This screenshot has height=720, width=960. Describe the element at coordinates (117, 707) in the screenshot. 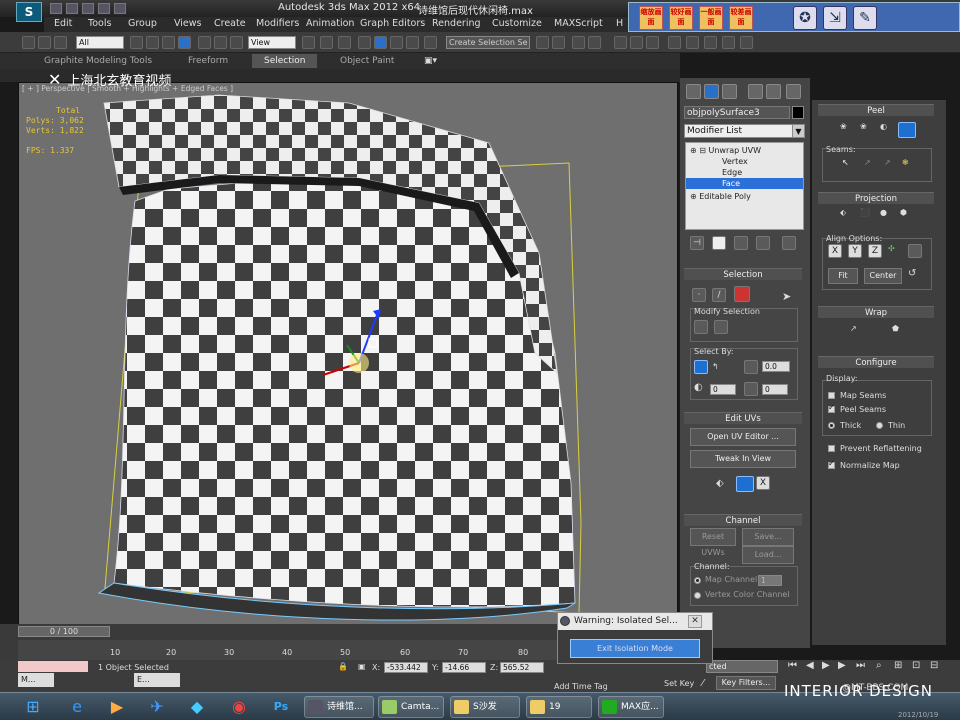

I see `media-player-icon: ▶` at that location.